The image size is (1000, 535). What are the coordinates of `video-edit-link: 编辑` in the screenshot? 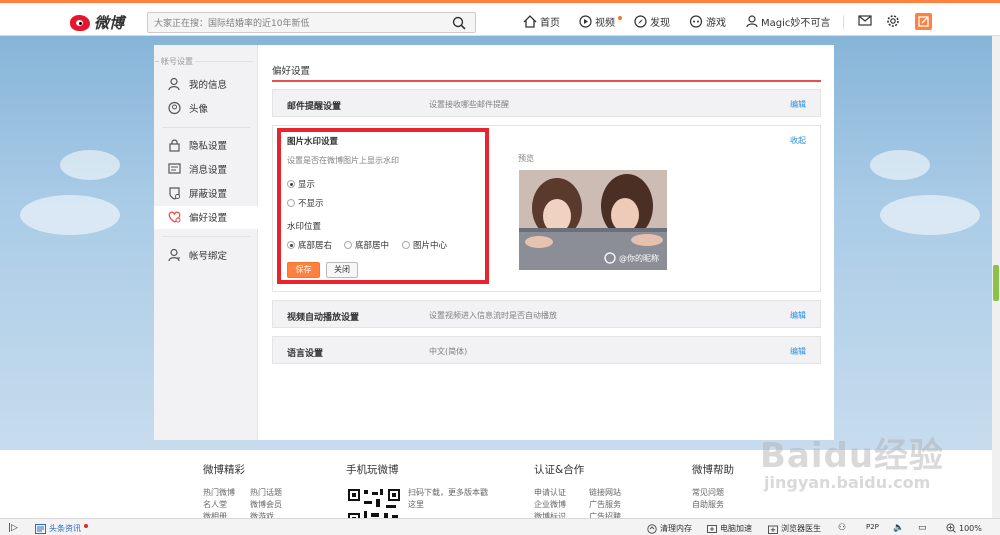 It's located at (798, 315).